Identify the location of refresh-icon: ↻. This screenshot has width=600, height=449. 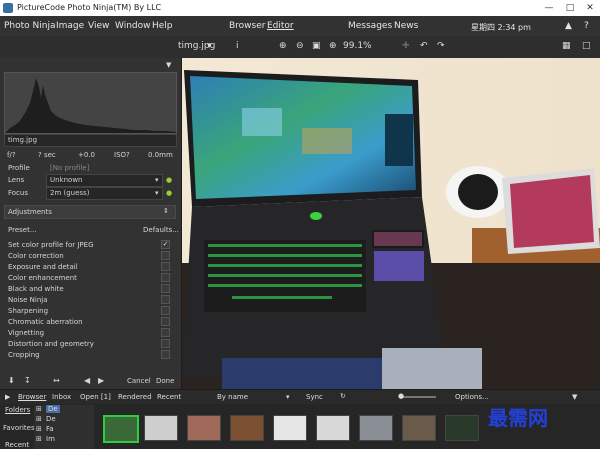
(343, 396).